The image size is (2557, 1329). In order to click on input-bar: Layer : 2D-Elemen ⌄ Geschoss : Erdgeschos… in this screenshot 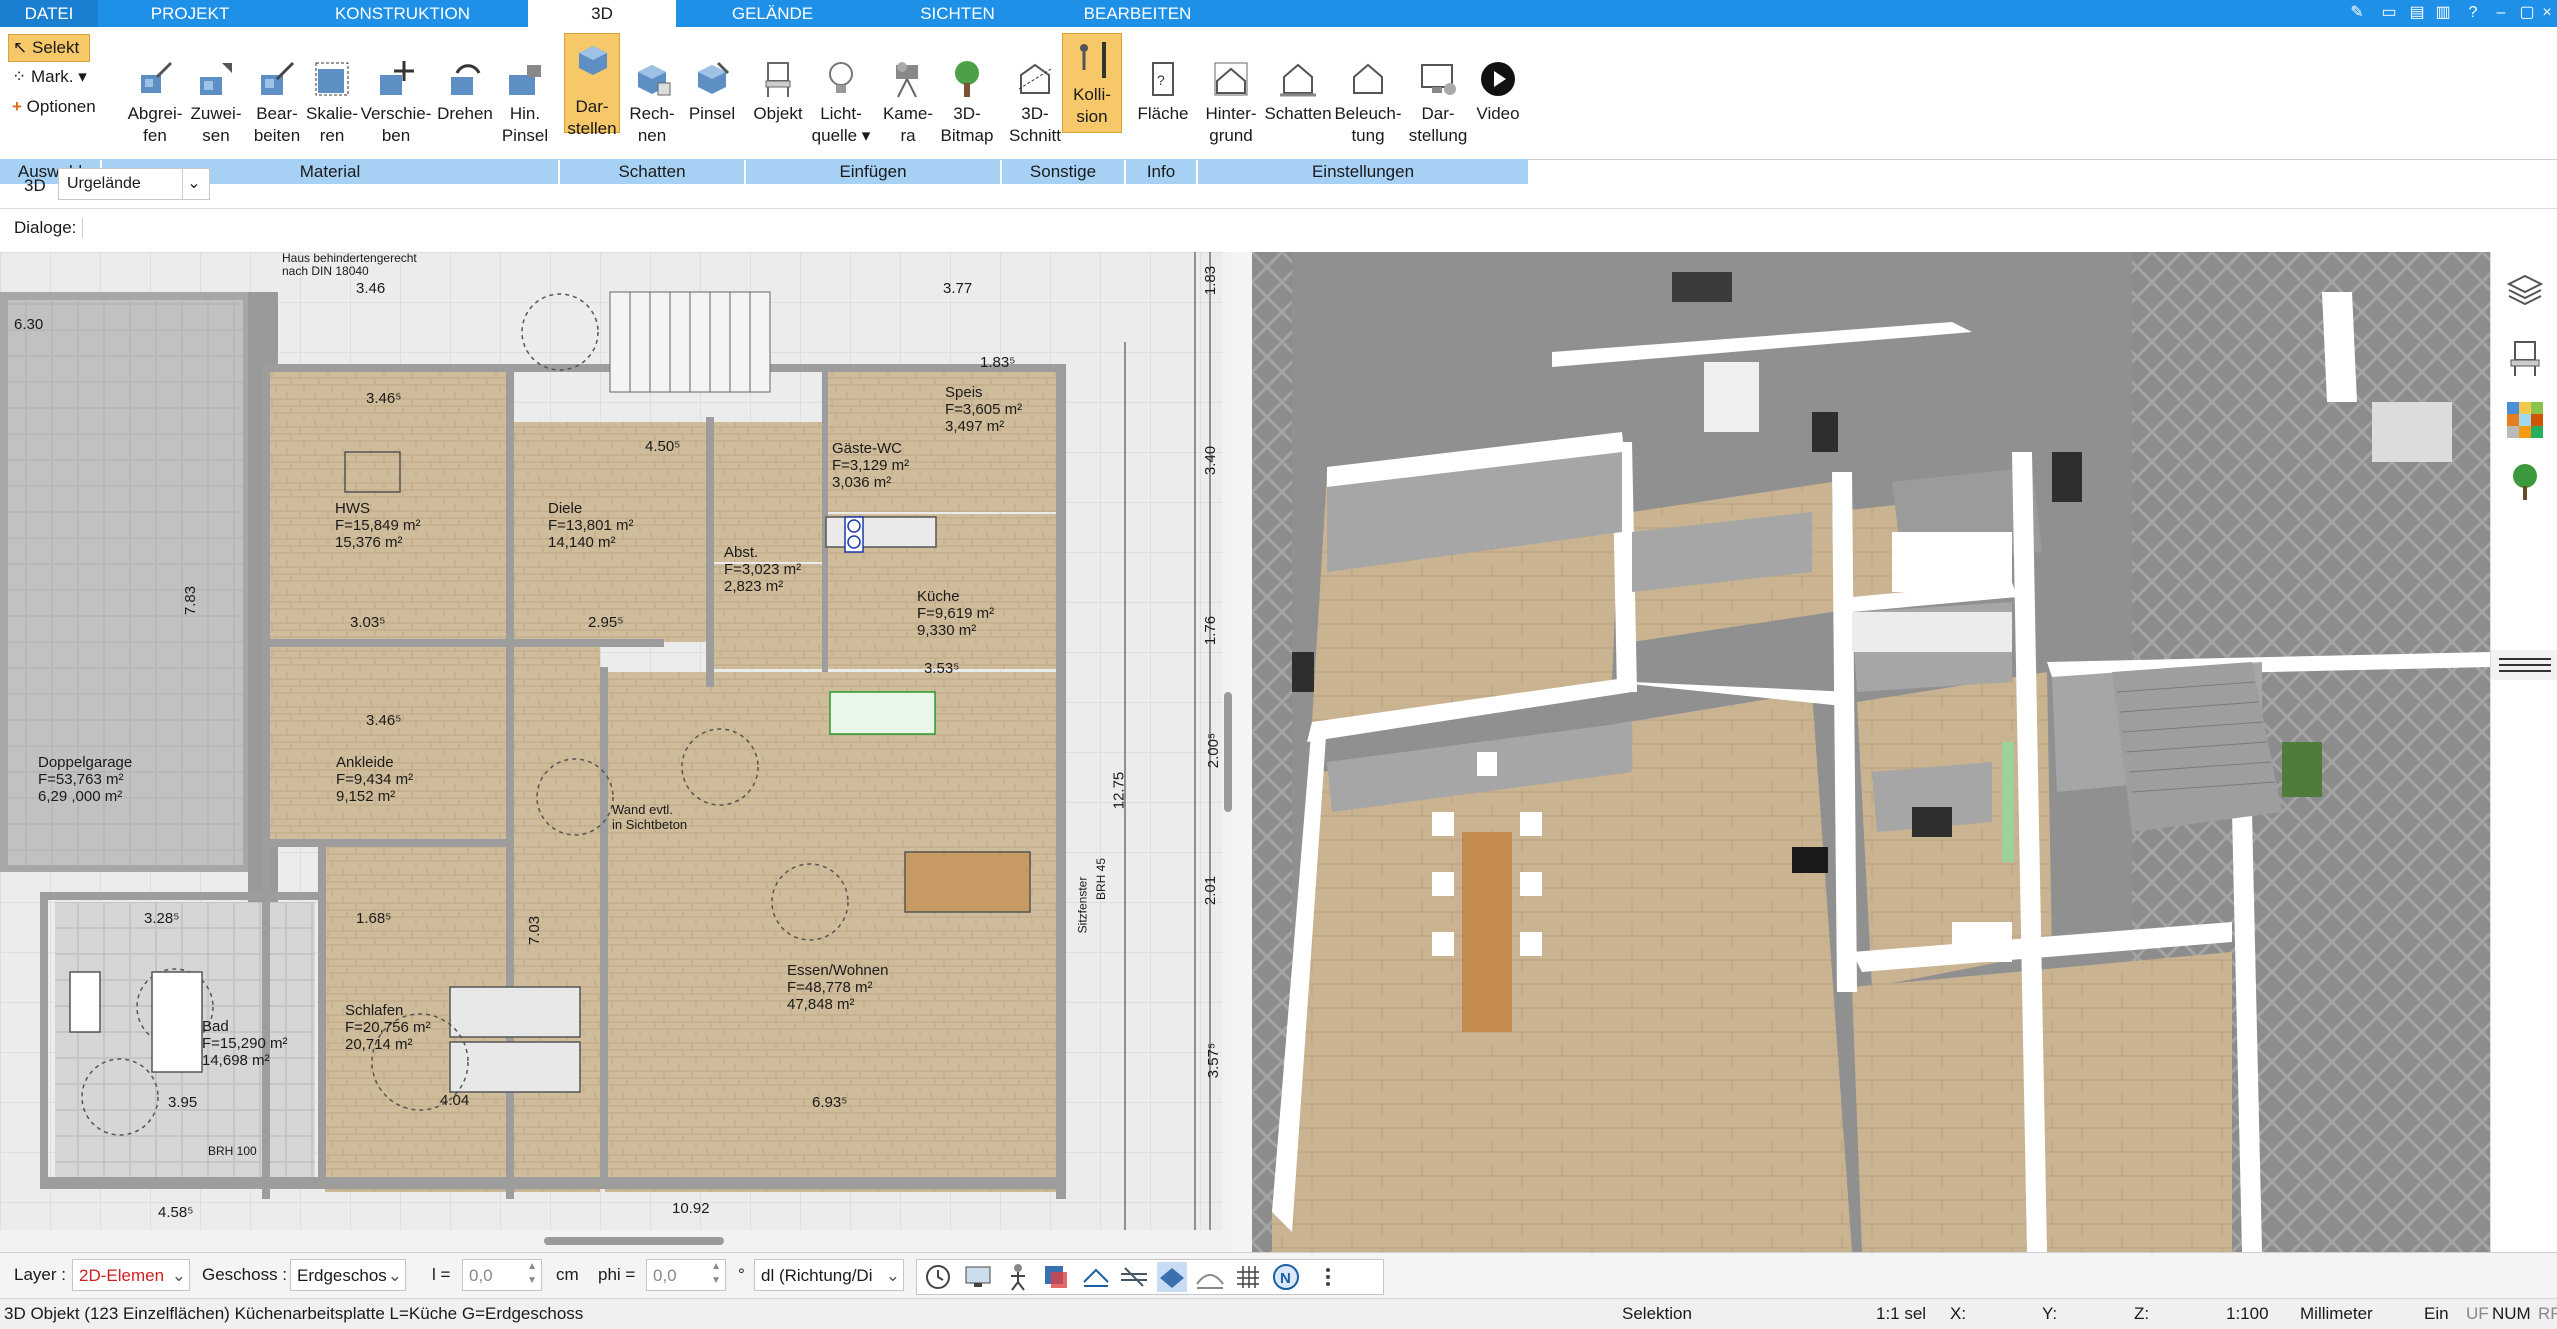, I will do `click(1278, 1275)`.